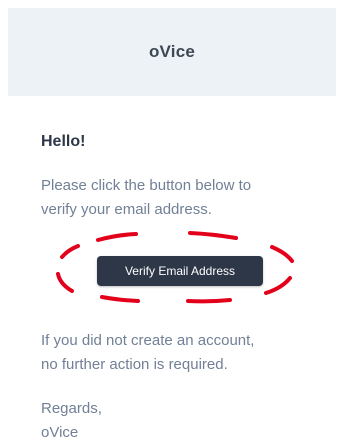  I want to click on outro-line-2: no further action is required., so click(134, 364).